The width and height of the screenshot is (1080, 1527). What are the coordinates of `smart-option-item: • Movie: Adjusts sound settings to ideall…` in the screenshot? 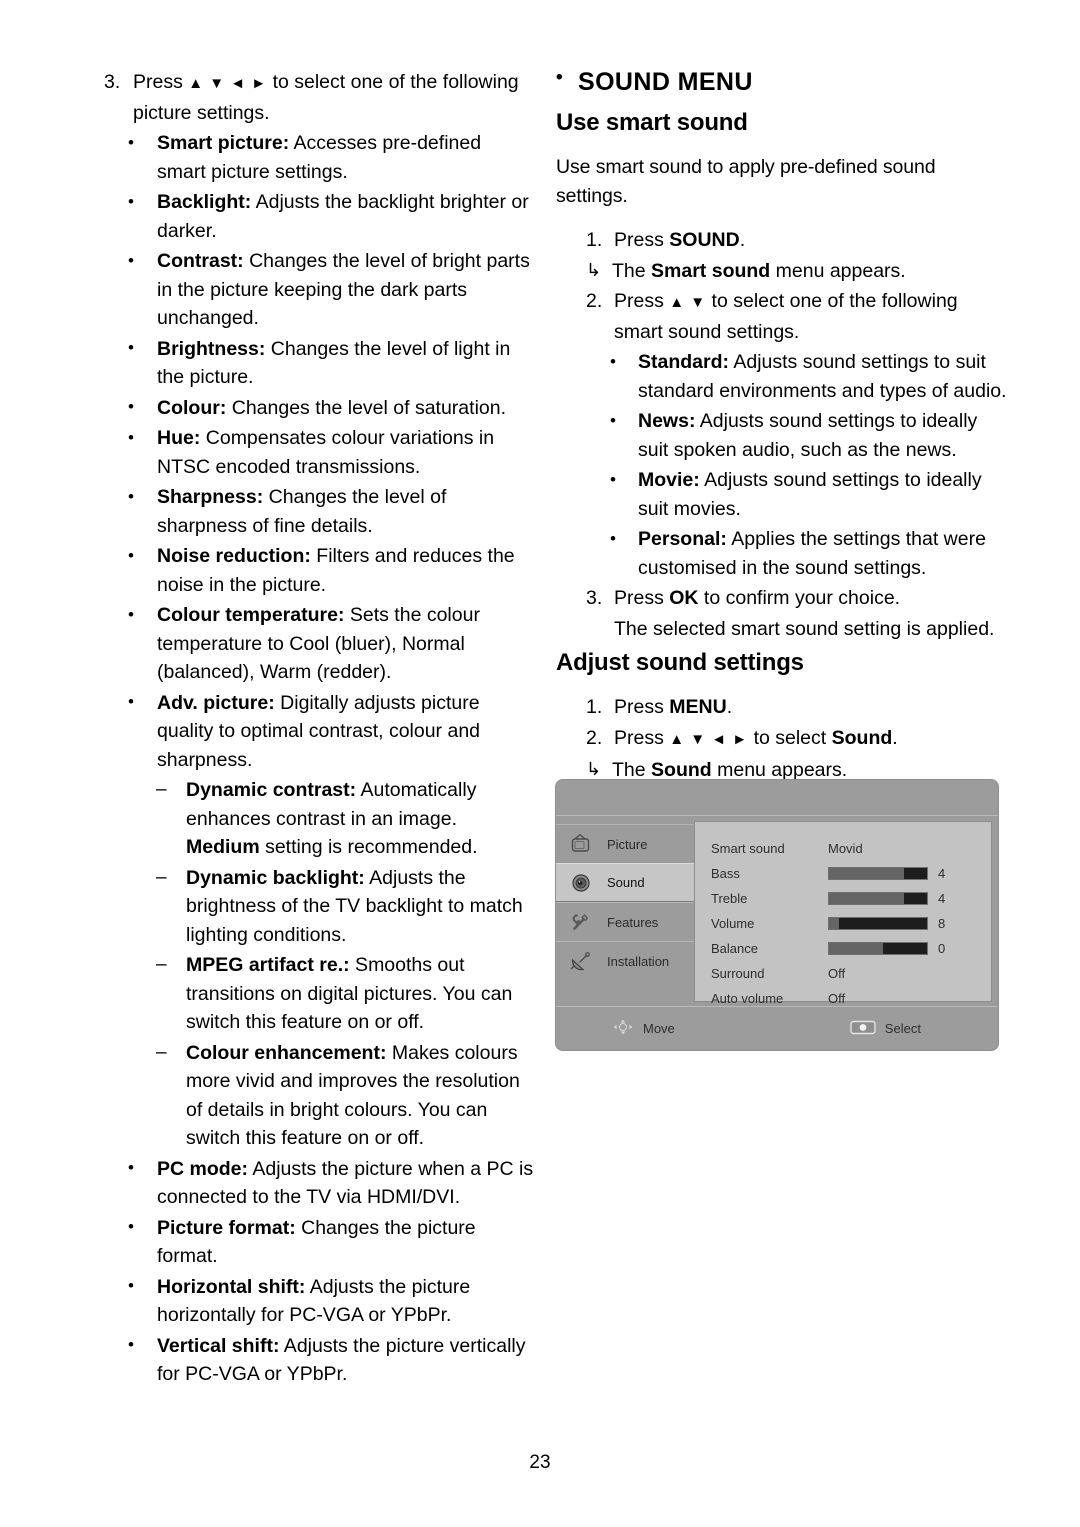 It's located at (782, 494).